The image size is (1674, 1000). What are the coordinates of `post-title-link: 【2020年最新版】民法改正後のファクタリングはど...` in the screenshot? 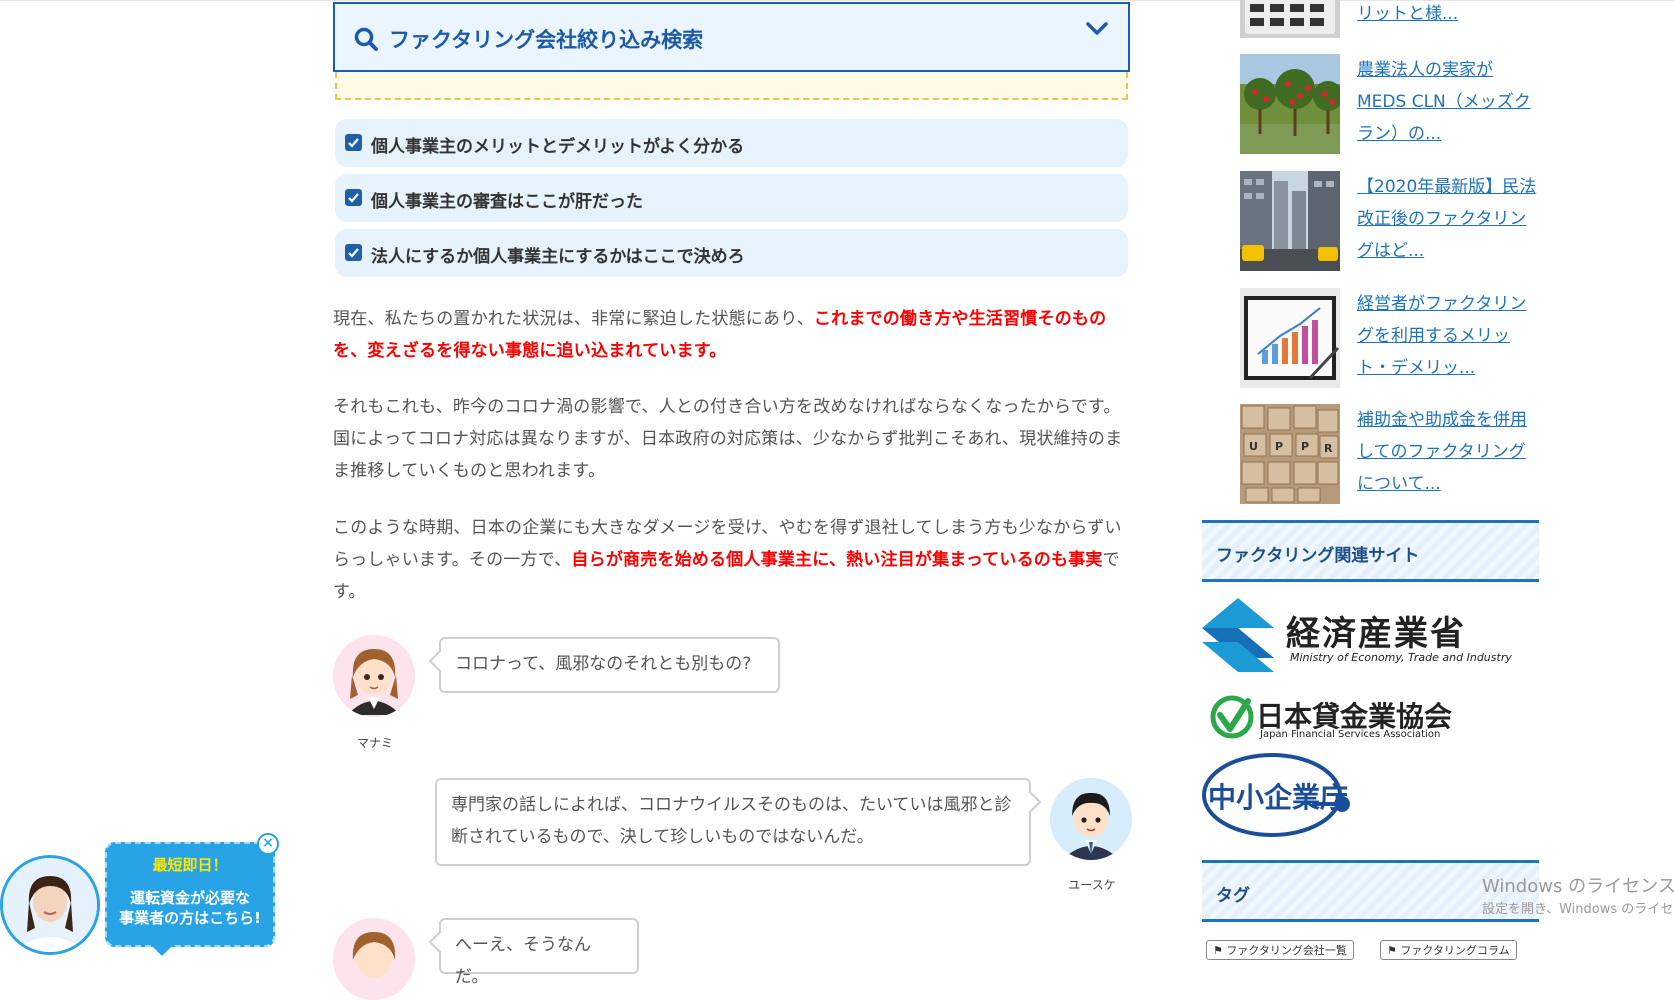 It's located at (1447, 219).